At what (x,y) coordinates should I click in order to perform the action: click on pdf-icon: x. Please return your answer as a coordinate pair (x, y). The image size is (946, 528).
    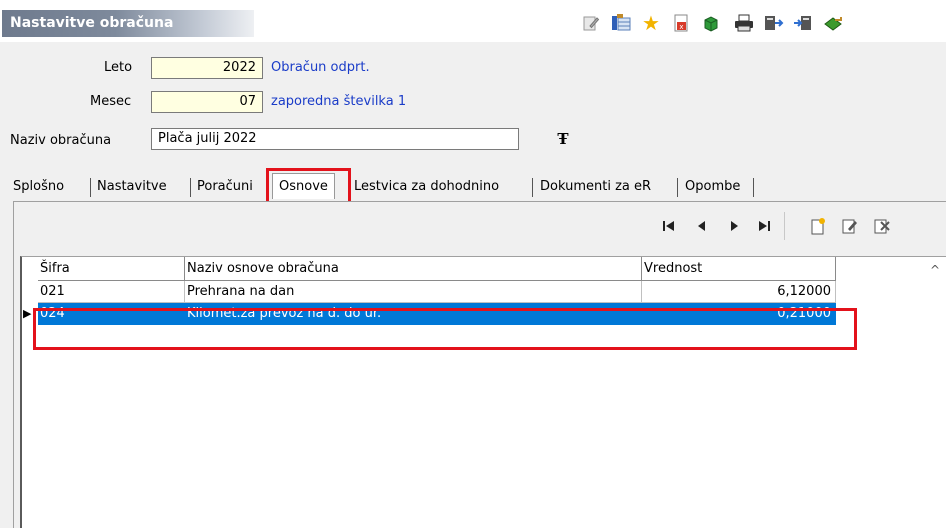
    Looking at the image, I should click on (681, 23).